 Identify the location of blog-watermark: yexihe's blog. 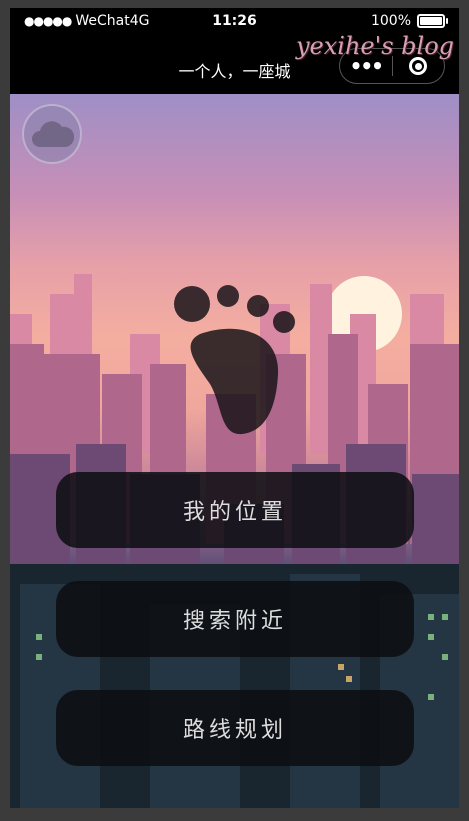
(375, 46).